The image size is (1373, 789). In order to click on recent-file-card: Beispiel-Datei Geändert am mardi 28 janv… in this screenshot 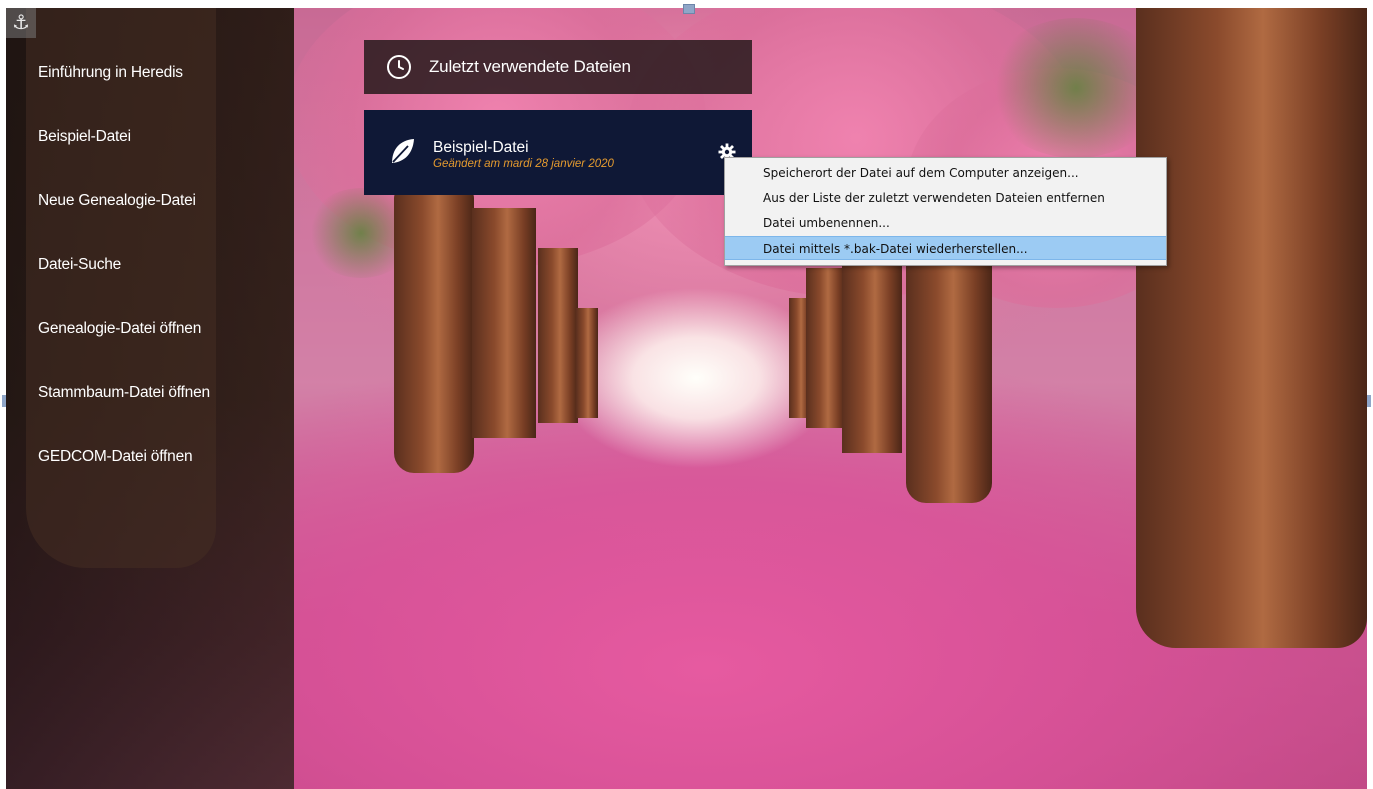, I will do `click(558, 152)`.